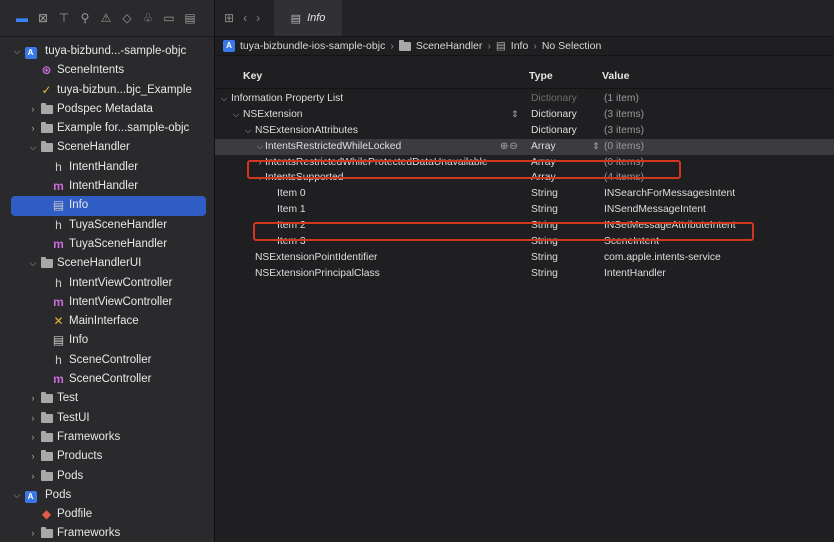 The width and height of the screenshot is (834, 542). What do you see at coordinates (291, 210) in the screenshot?
I see `plist-key: Item 1` at bounding box center [291, 210].